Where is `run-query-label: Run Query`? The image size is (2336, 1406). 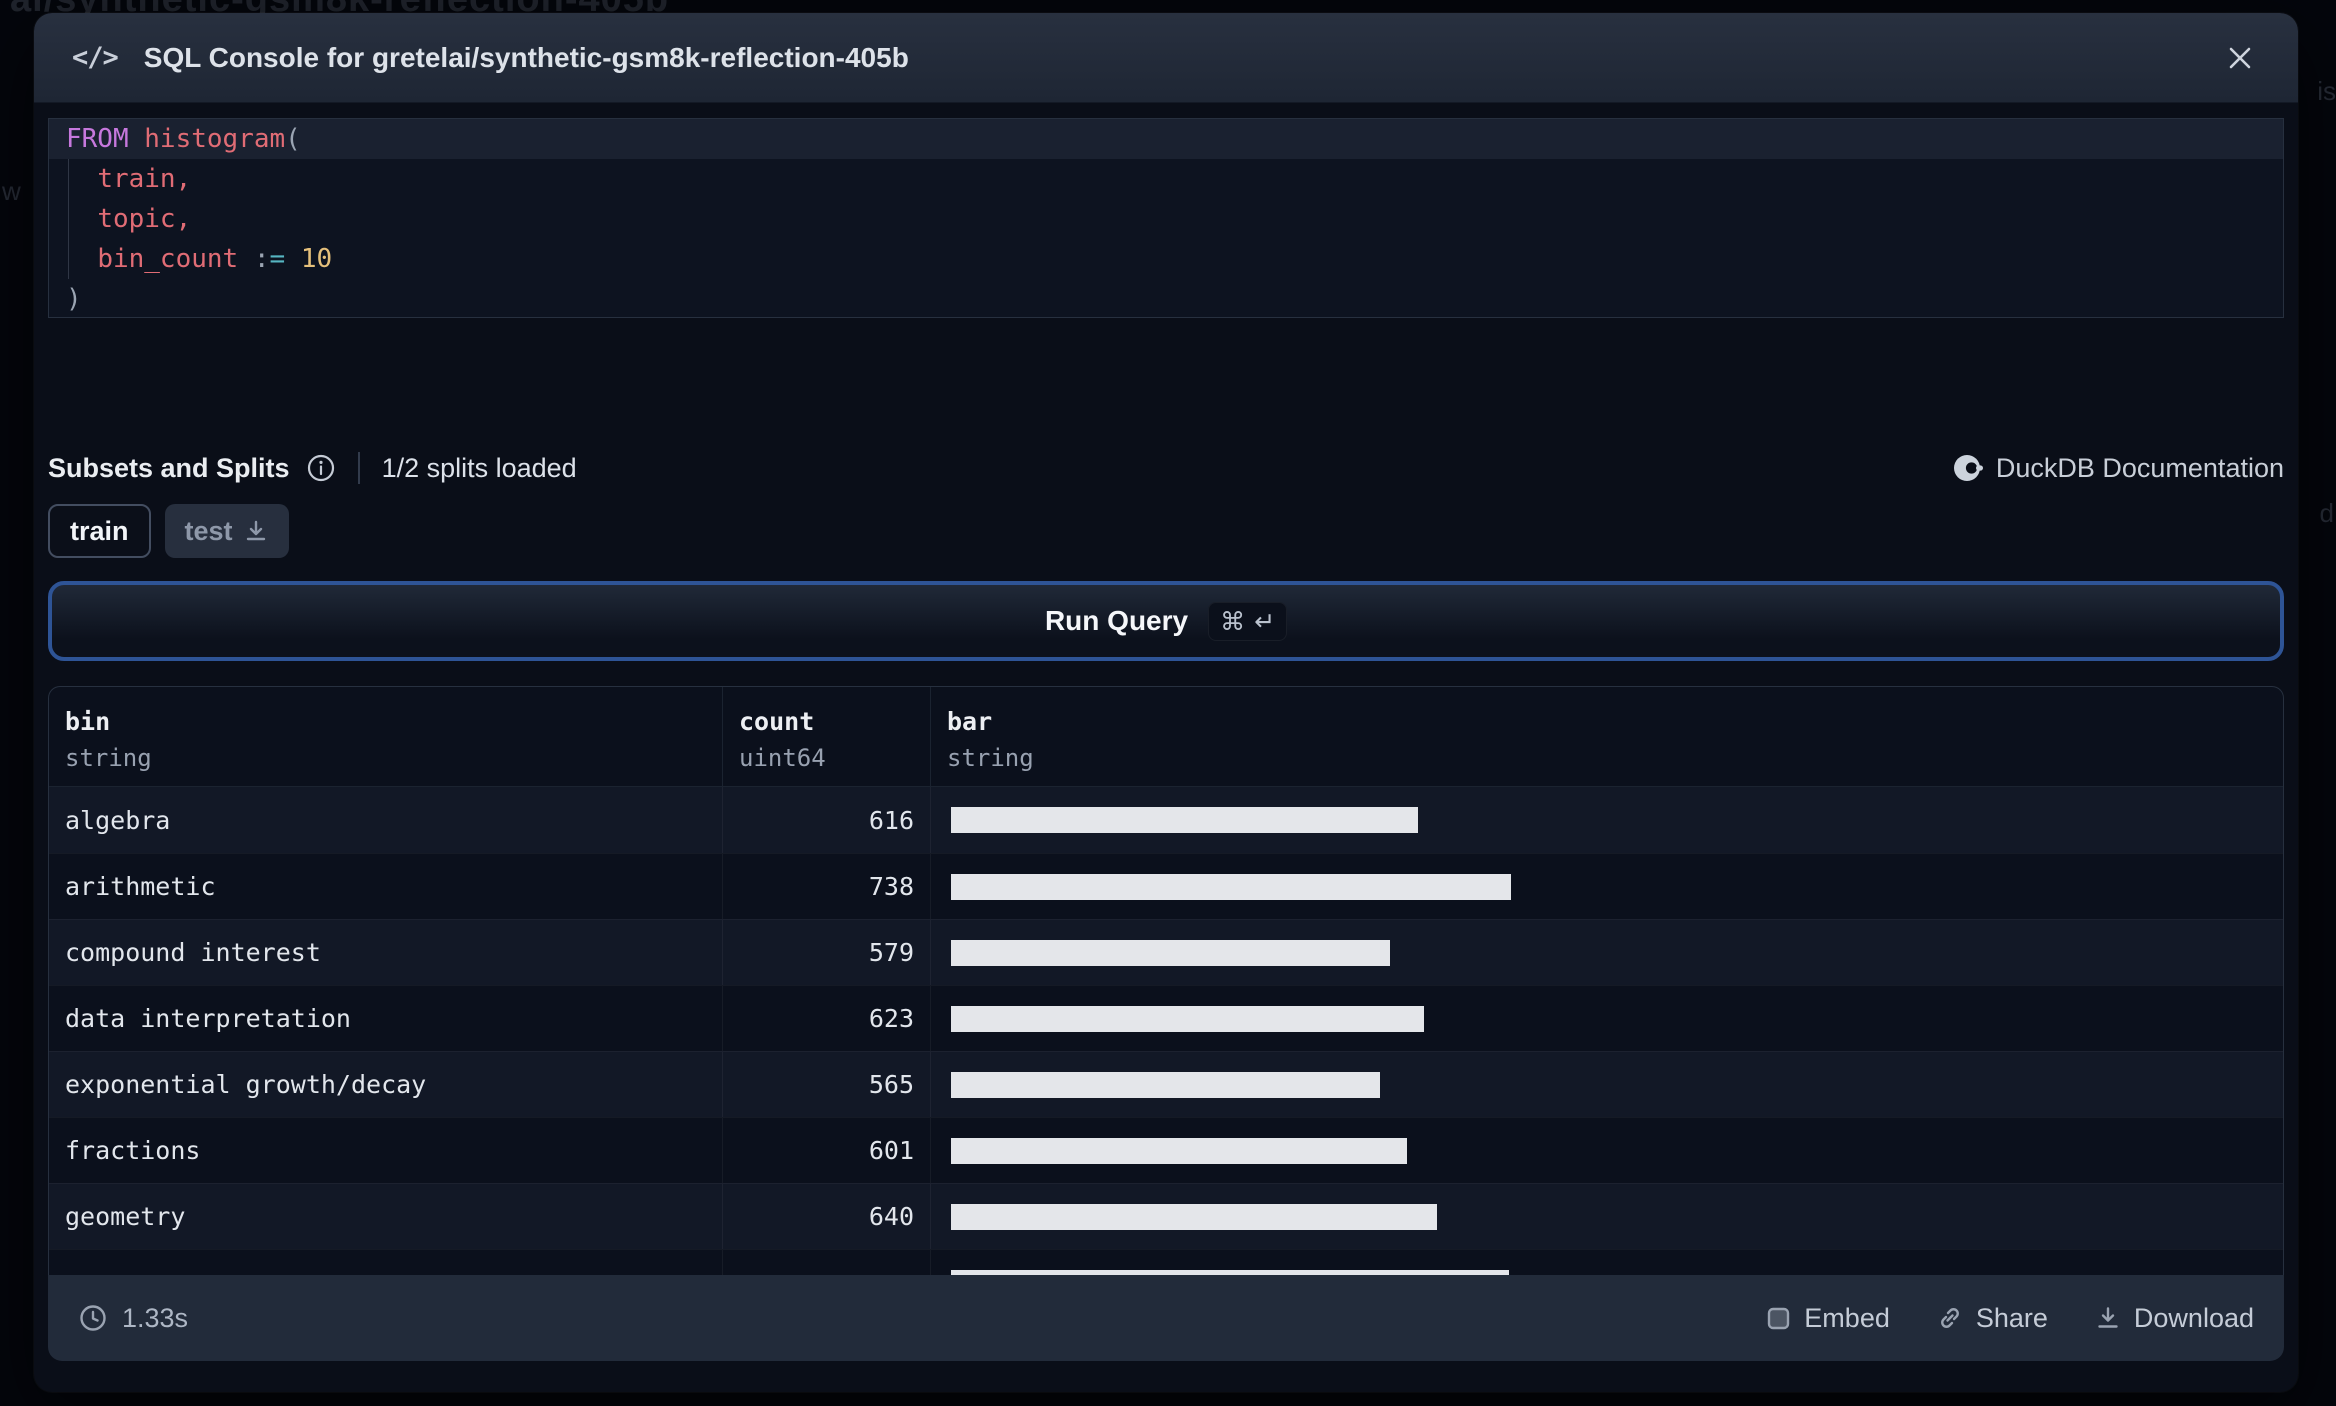
run-query-label: Run Query is located at coordinates (1116, 620).